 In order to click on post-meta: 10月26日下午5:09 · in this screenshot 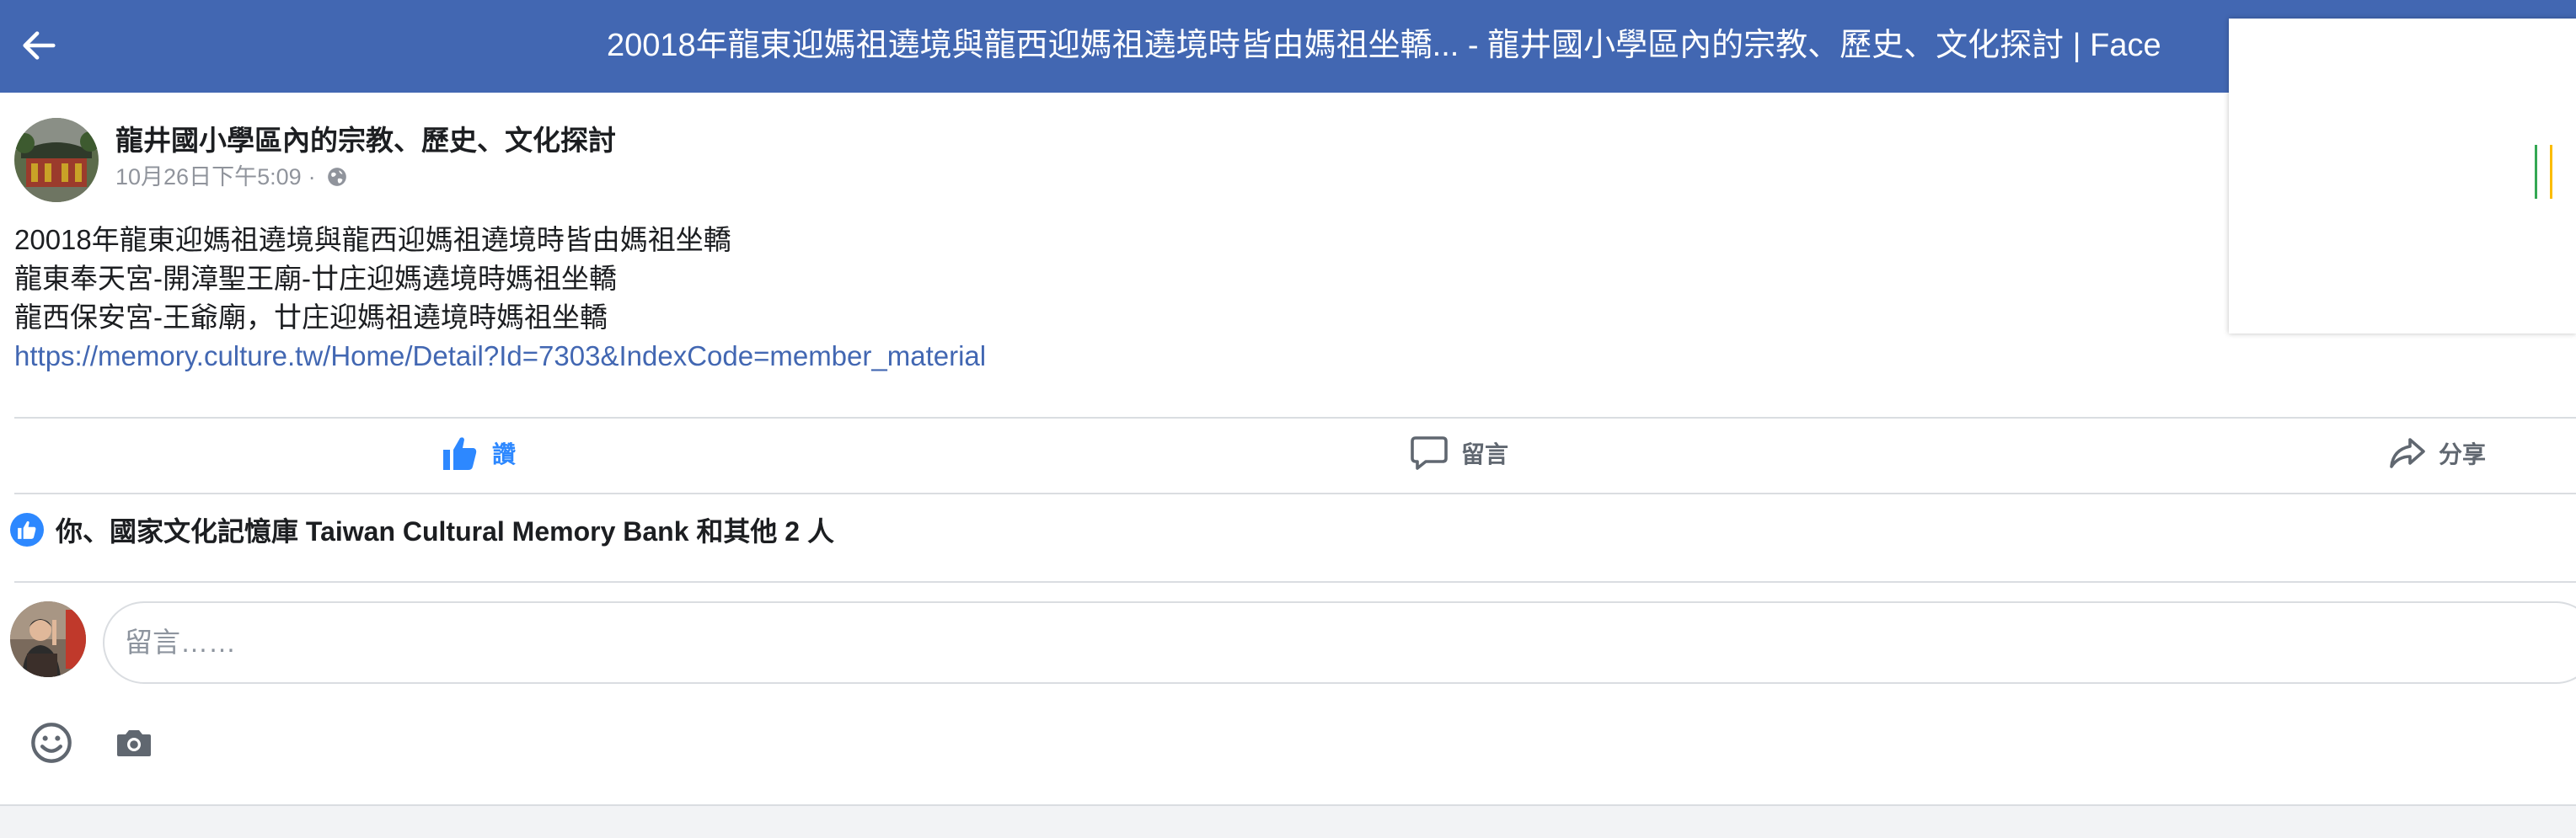, I will do `click(231, 177)`.